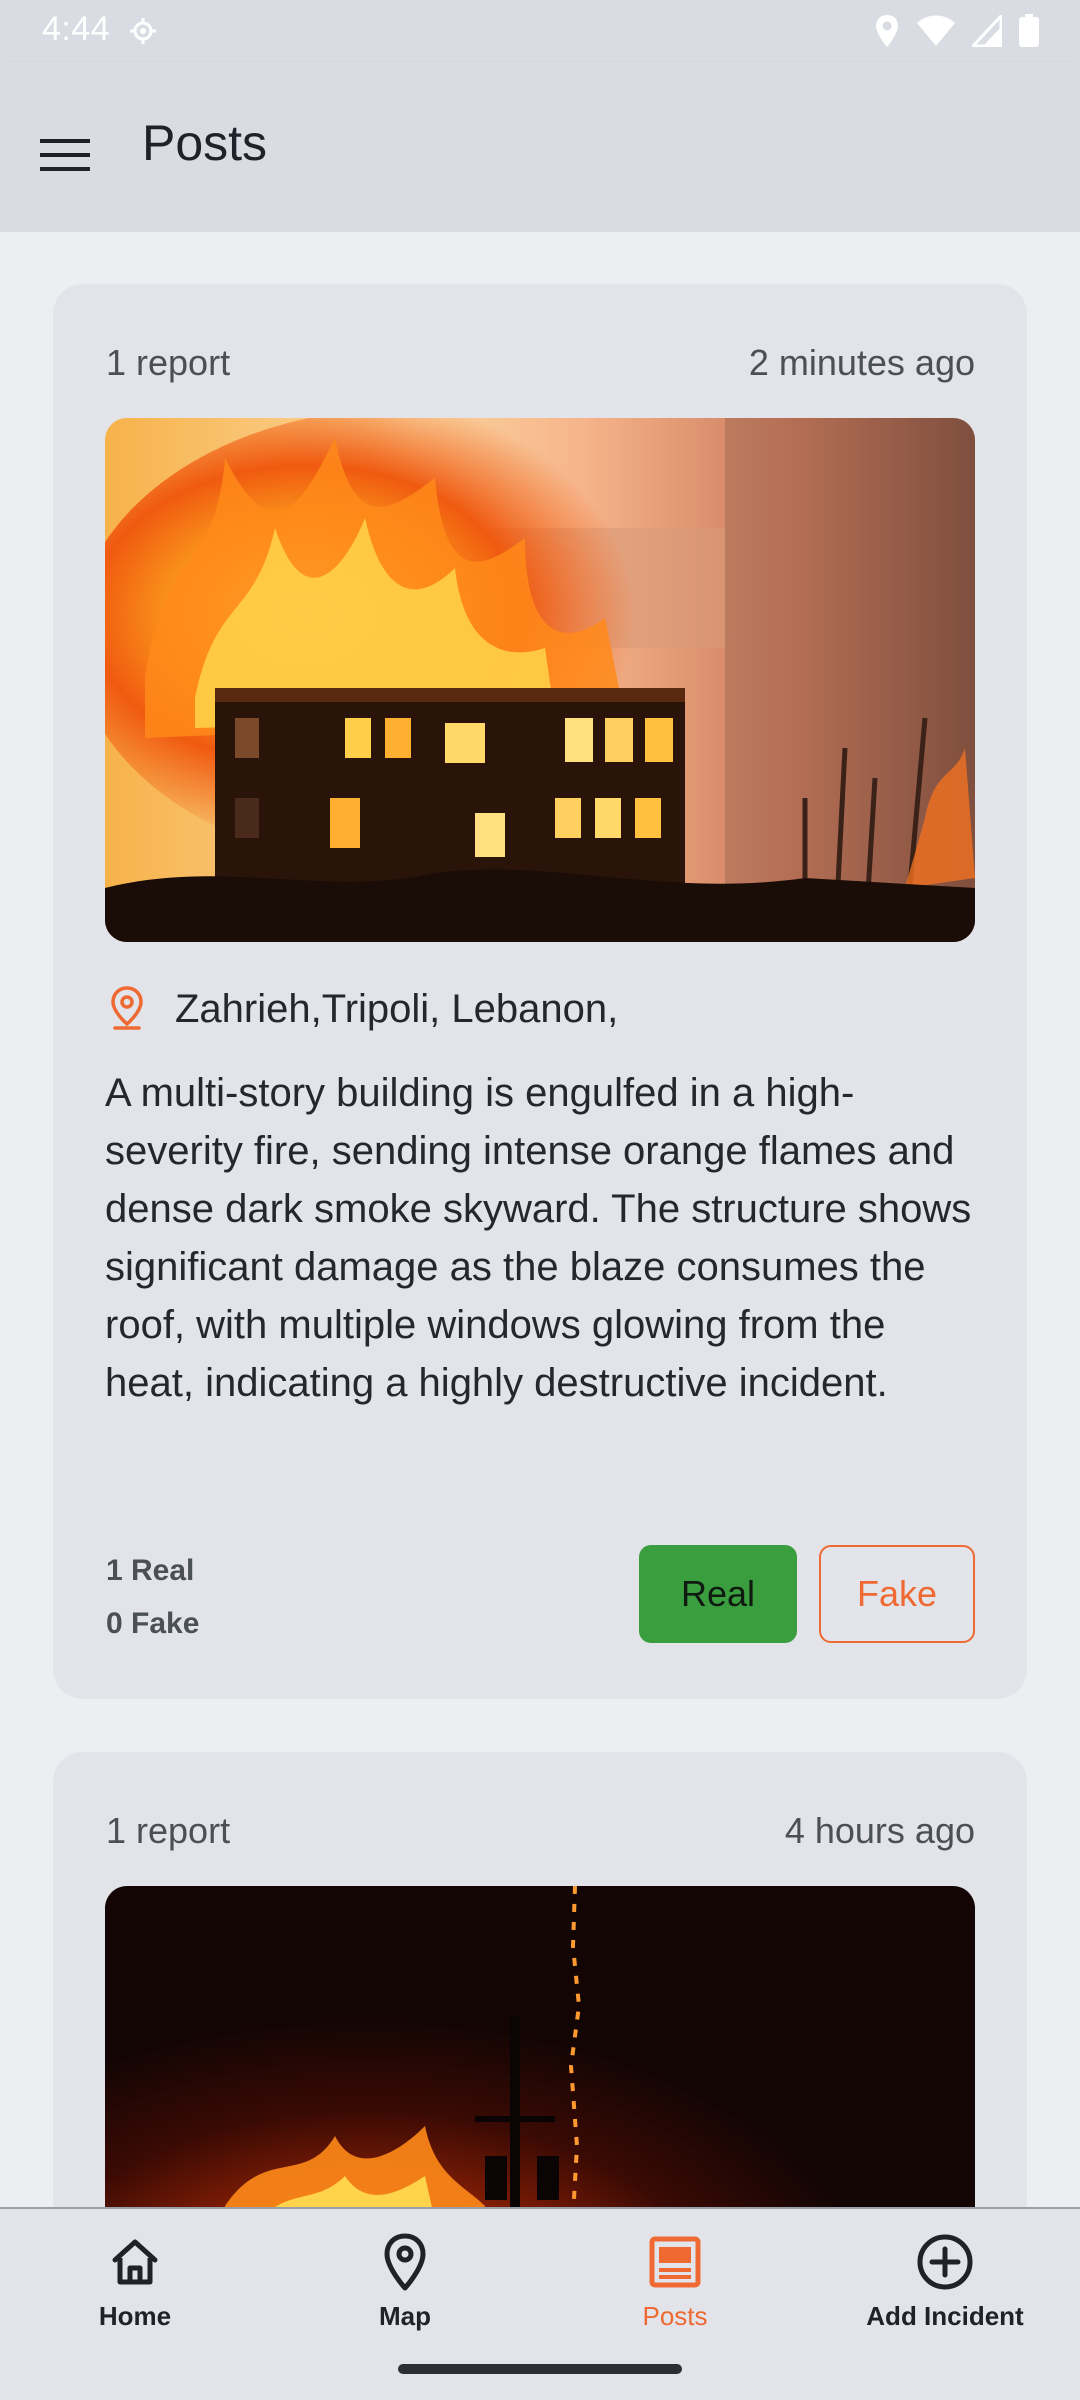 The height and width of the screenshot is (2400, 1080). Describe the element at coordinates (153, 1623) in the screenshot. I see `fake-count: 0 Fake` at that location.